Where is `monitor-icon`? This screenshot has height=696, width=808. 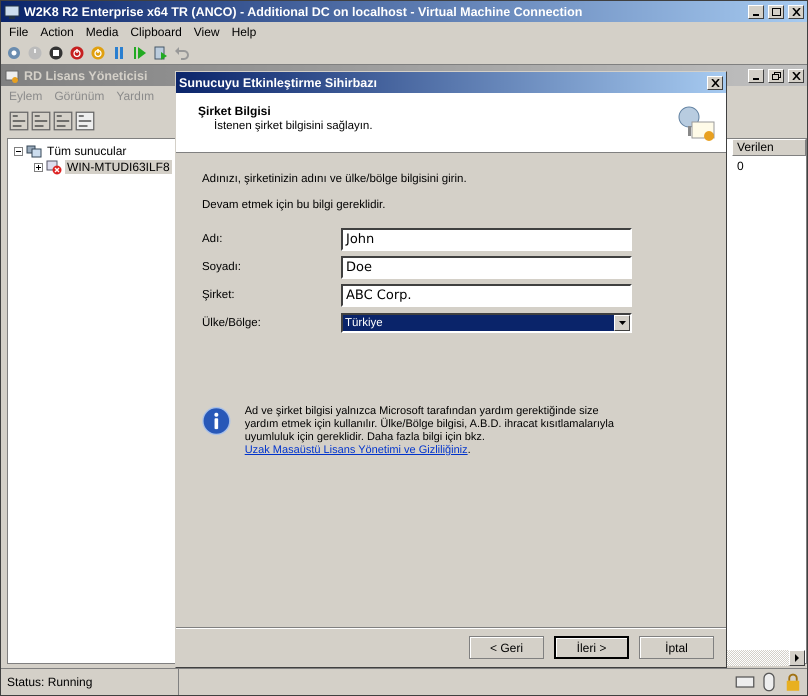 monitor-icon is located at coordinates (12, 12).